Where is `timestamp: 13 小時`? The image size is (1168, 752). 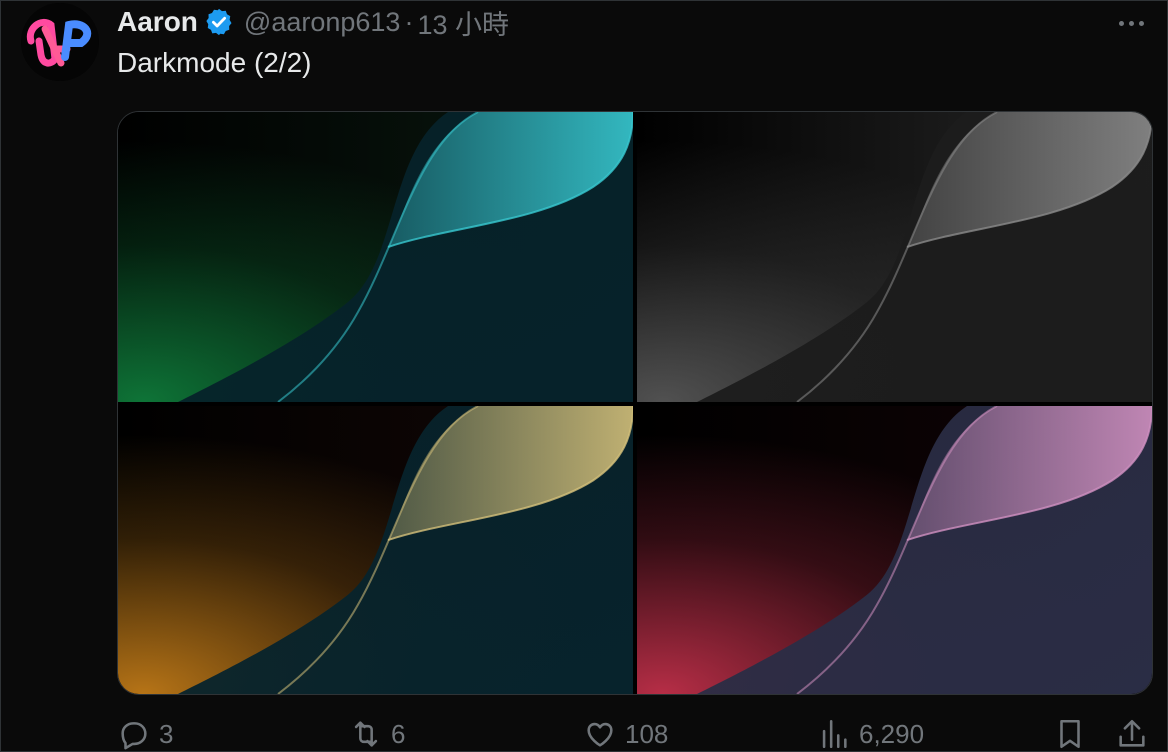 timestamp: 13 小時 is located at coordinates (463, 22).